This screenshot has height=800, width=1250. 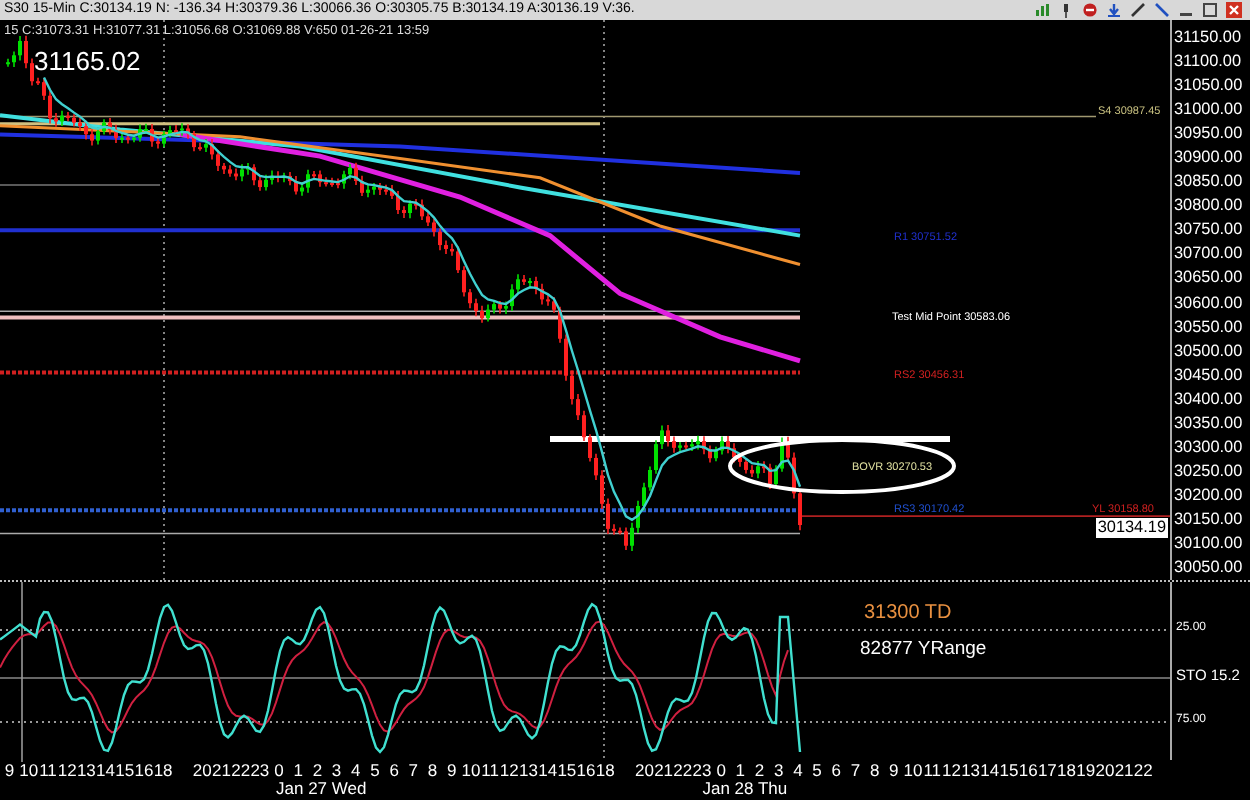 What do you see at coordinates (1131, 528) in the screenshot?
I see `last-price-label: 30134.19` at bounding box center [1131, 528].